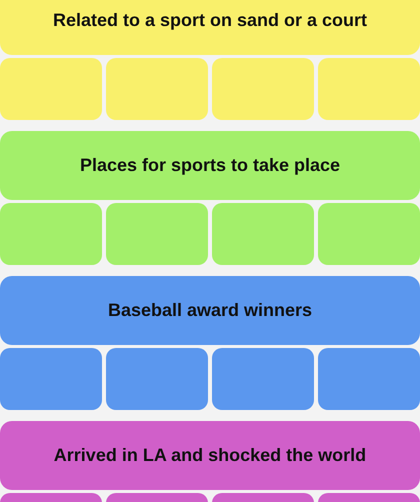 This screenshot has height=502, width=420. I want to click on category-banner: Arrived in LA and shocked the world, so click(210, 455).